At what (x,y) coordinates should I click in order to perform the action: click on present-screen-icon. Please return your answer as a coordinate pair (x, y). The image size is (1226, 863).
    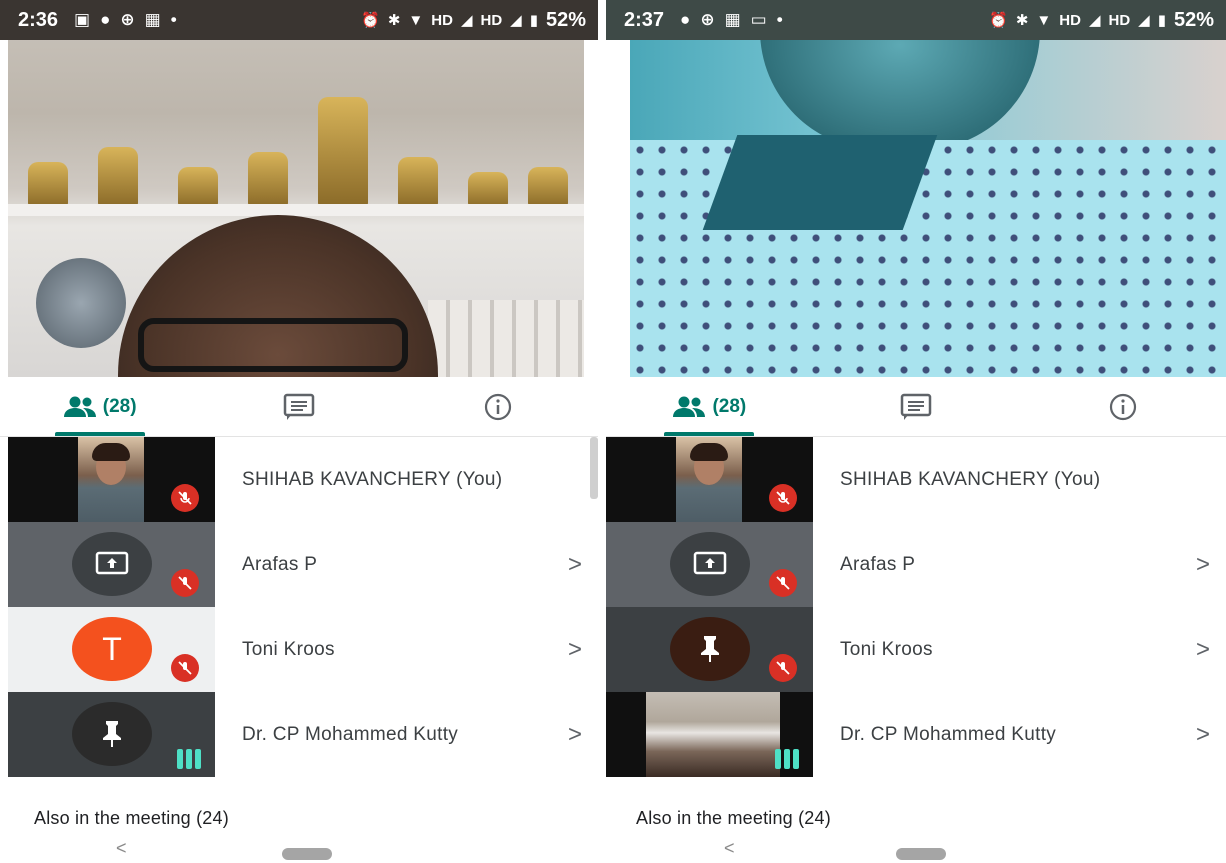
    Looking at the image, I should click on (710, 564).